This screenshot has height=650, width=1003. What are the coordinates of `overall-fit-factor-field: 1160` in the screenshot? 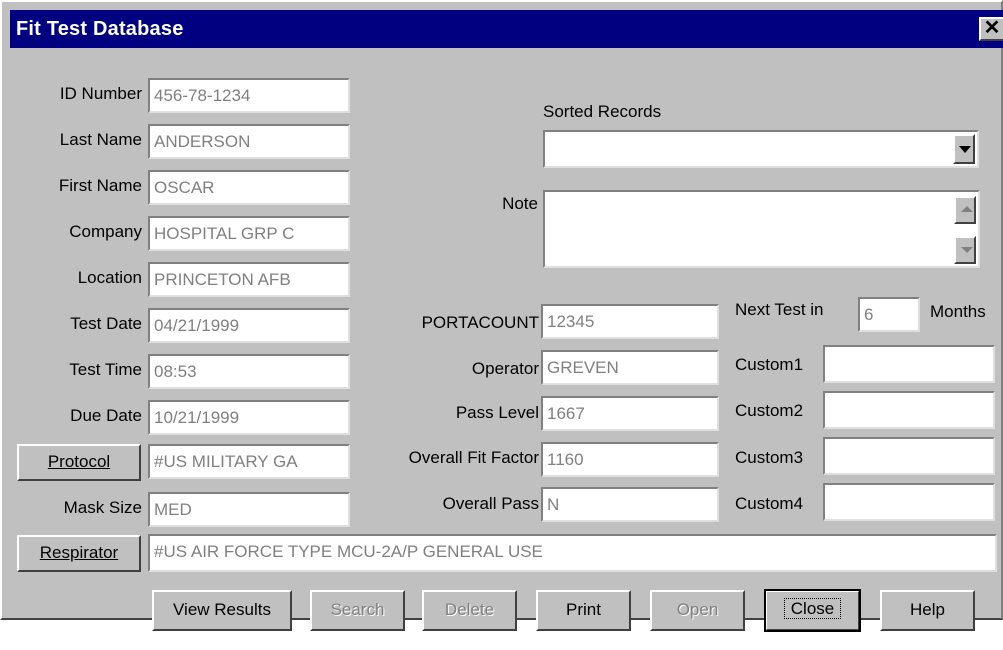 It's located at (630, 459).